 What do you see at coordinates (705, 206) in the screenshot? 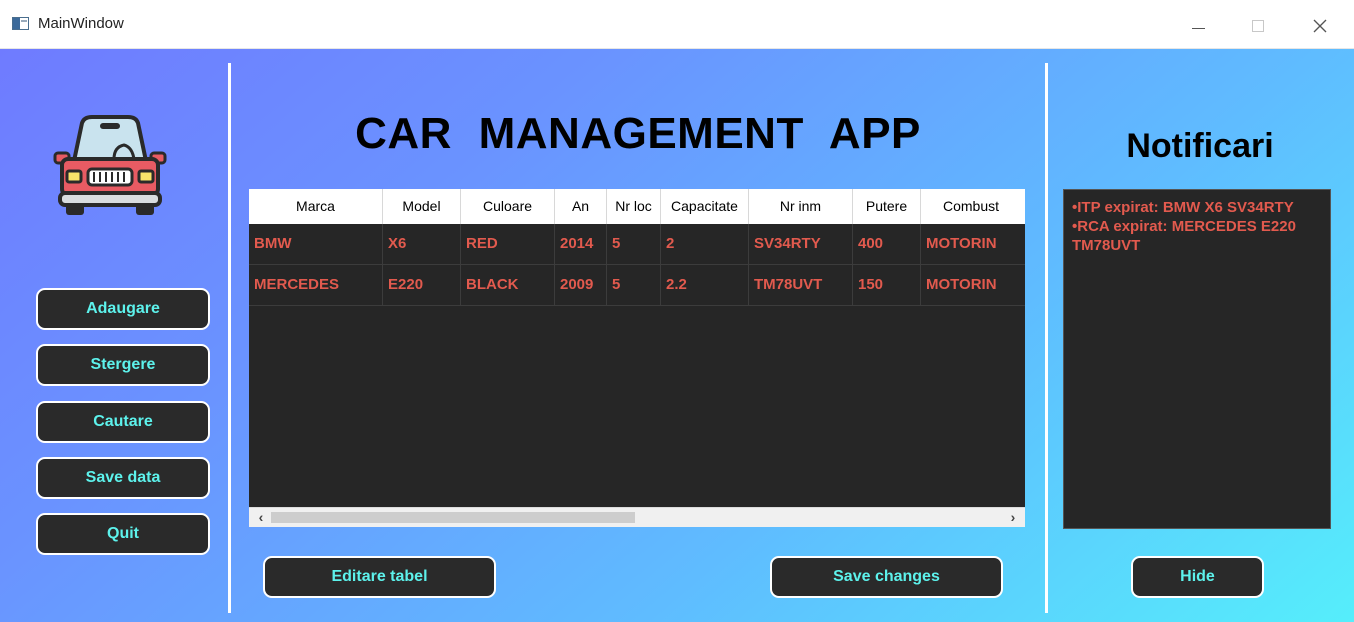
I see `column-header: Capacitate` at bounding box center [705, 206].